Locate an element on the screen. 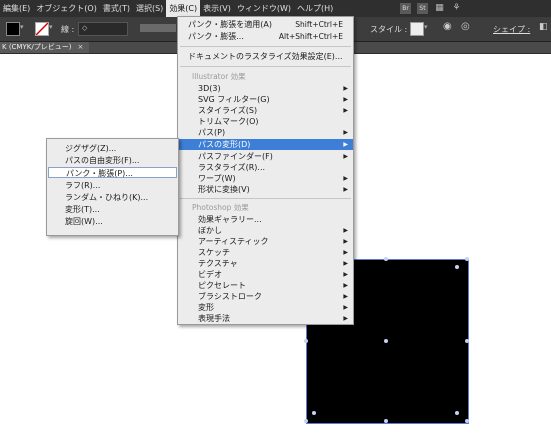 This screenshot has height=443, width=551. center-point is located at coordinates (386, 341).